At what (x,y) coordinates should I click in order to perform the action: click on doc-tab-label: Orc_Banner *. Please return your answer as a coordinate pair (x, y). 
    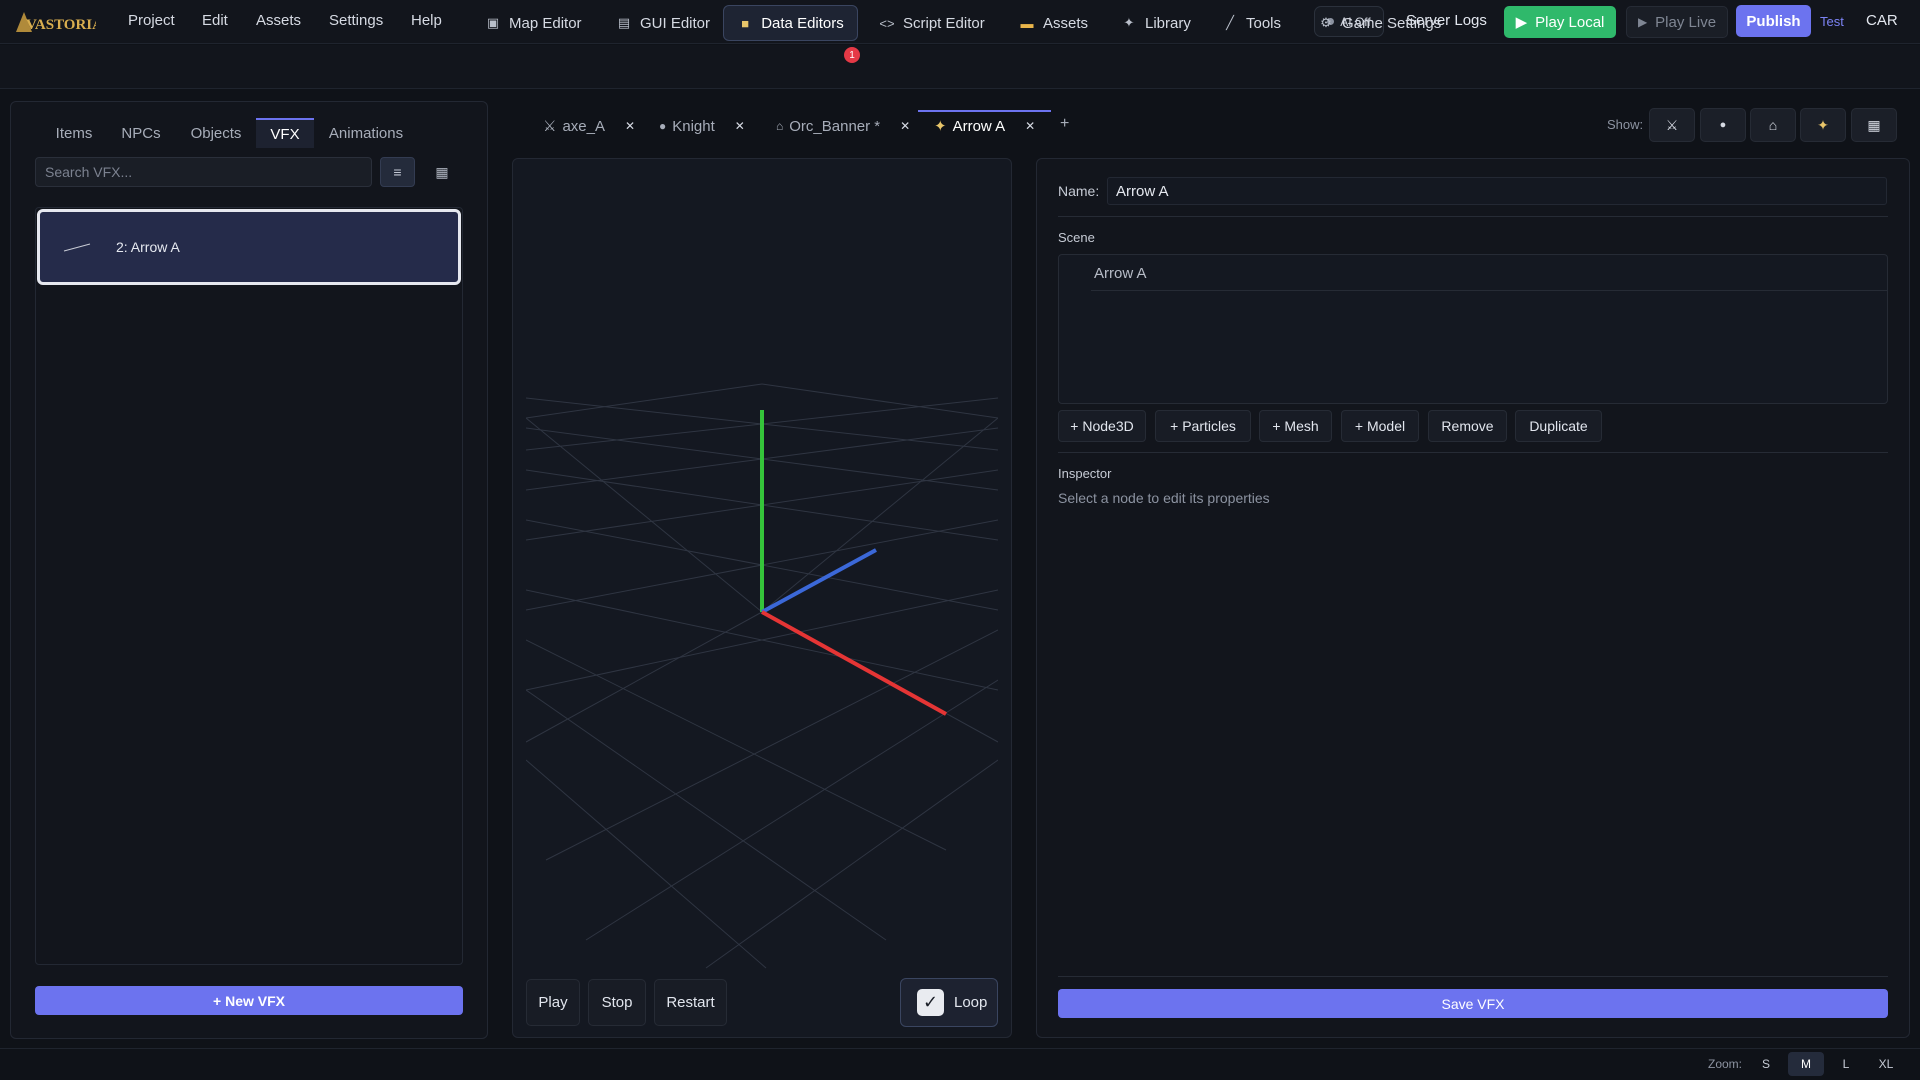
    Looking at the image, I should click on (835, 126).